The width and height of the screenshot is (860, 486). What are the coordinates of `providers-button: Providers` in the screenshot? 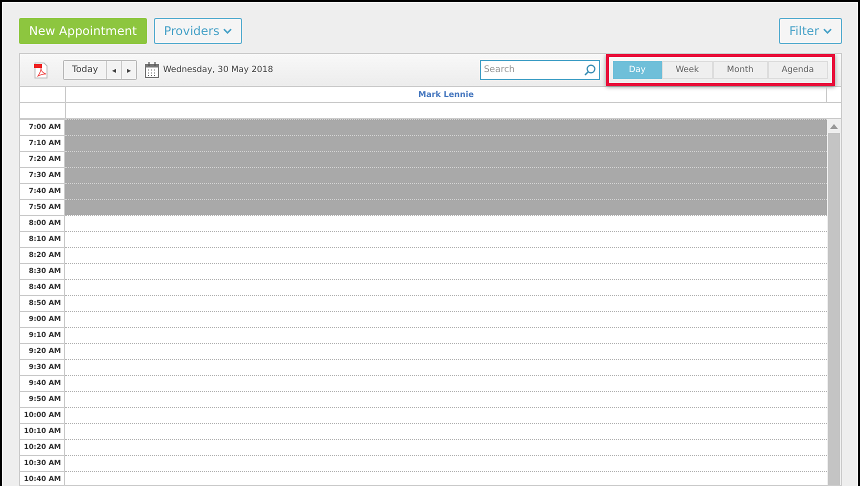 It's located at (198, 31).